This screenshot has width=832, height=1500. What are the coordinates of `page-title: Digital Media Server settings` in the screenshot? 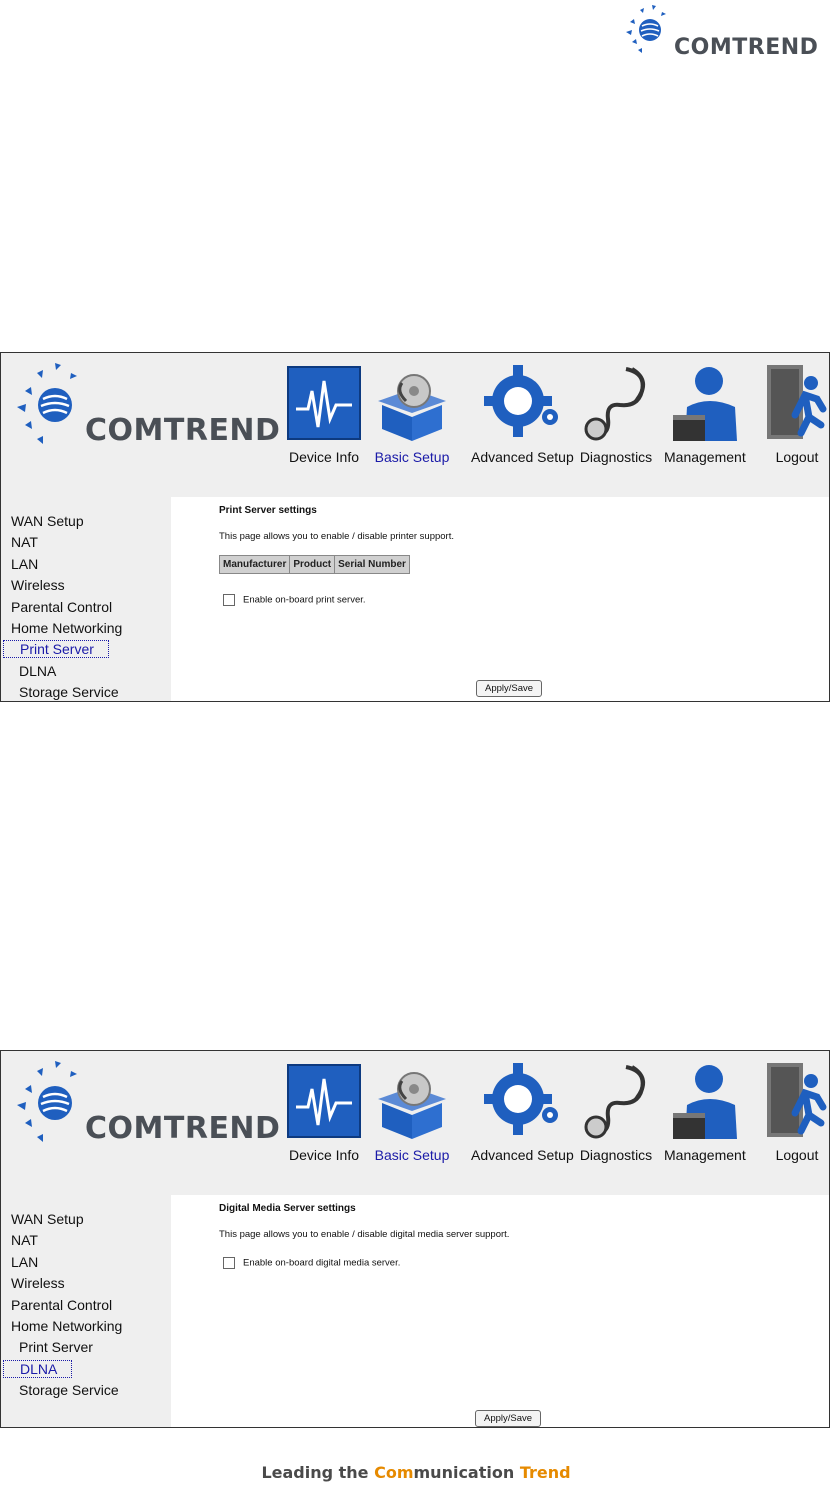 It's located at (287, 1208).